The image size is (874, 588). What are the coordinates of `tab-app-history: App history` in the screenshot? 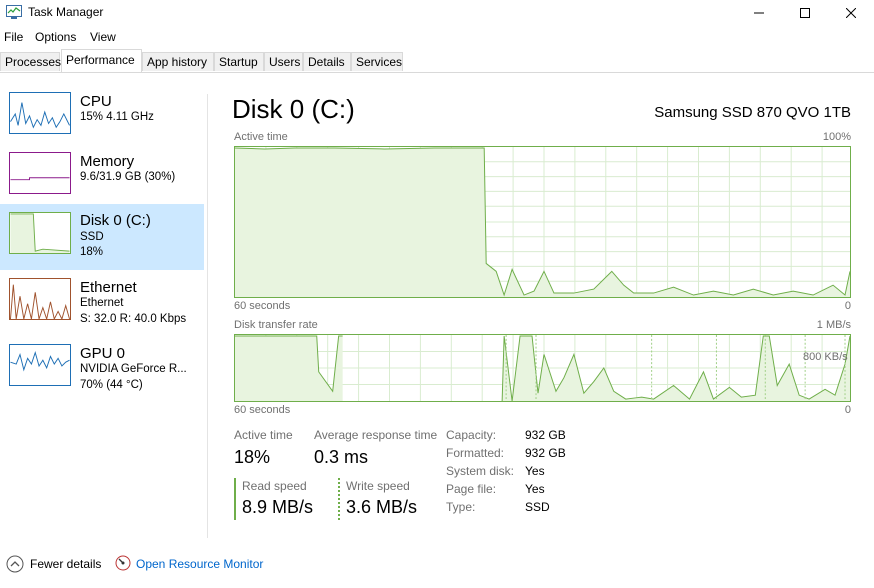 It's located at (178, 61).